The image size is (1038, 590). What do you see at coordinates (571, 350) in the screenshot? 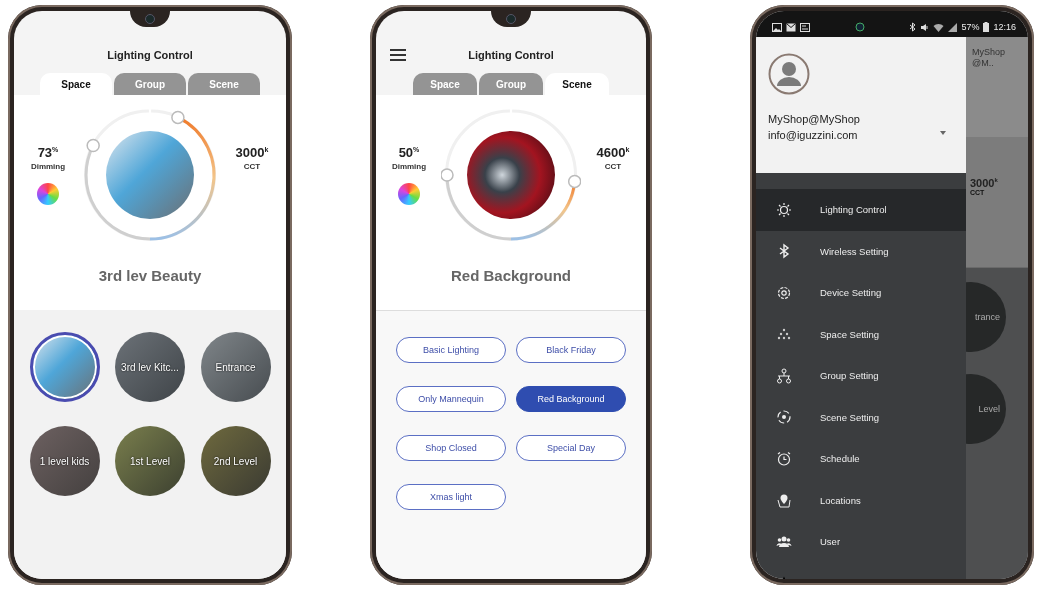
I see `scene-button: Black Friday` at bounding box center [571, 350].